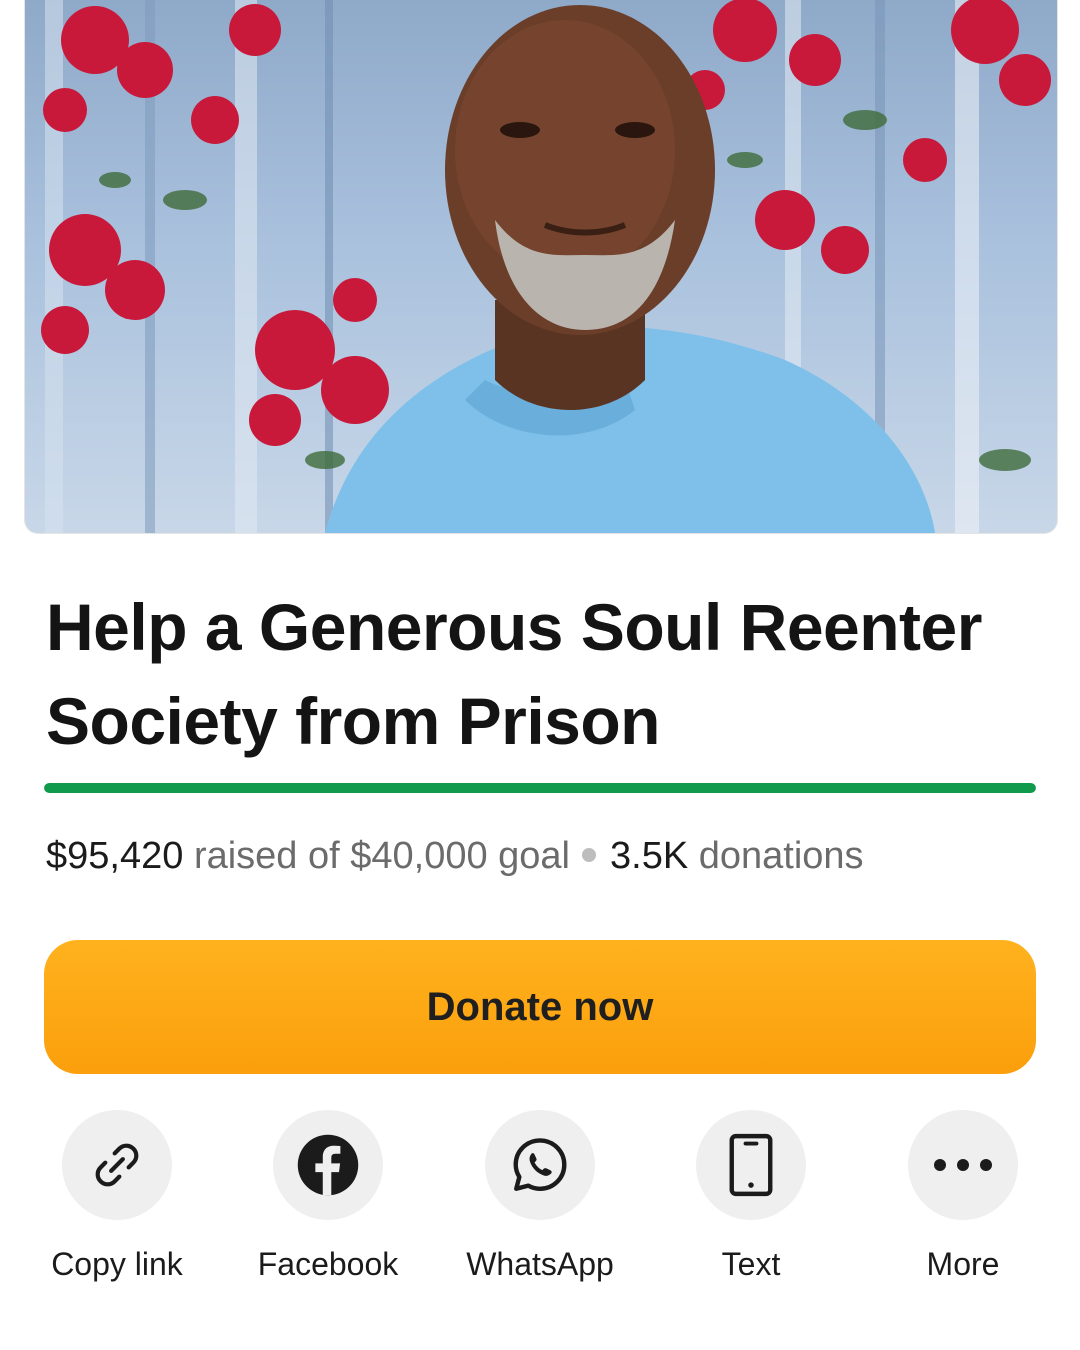  I want to click on share-text: Text, so click(751, 1197).